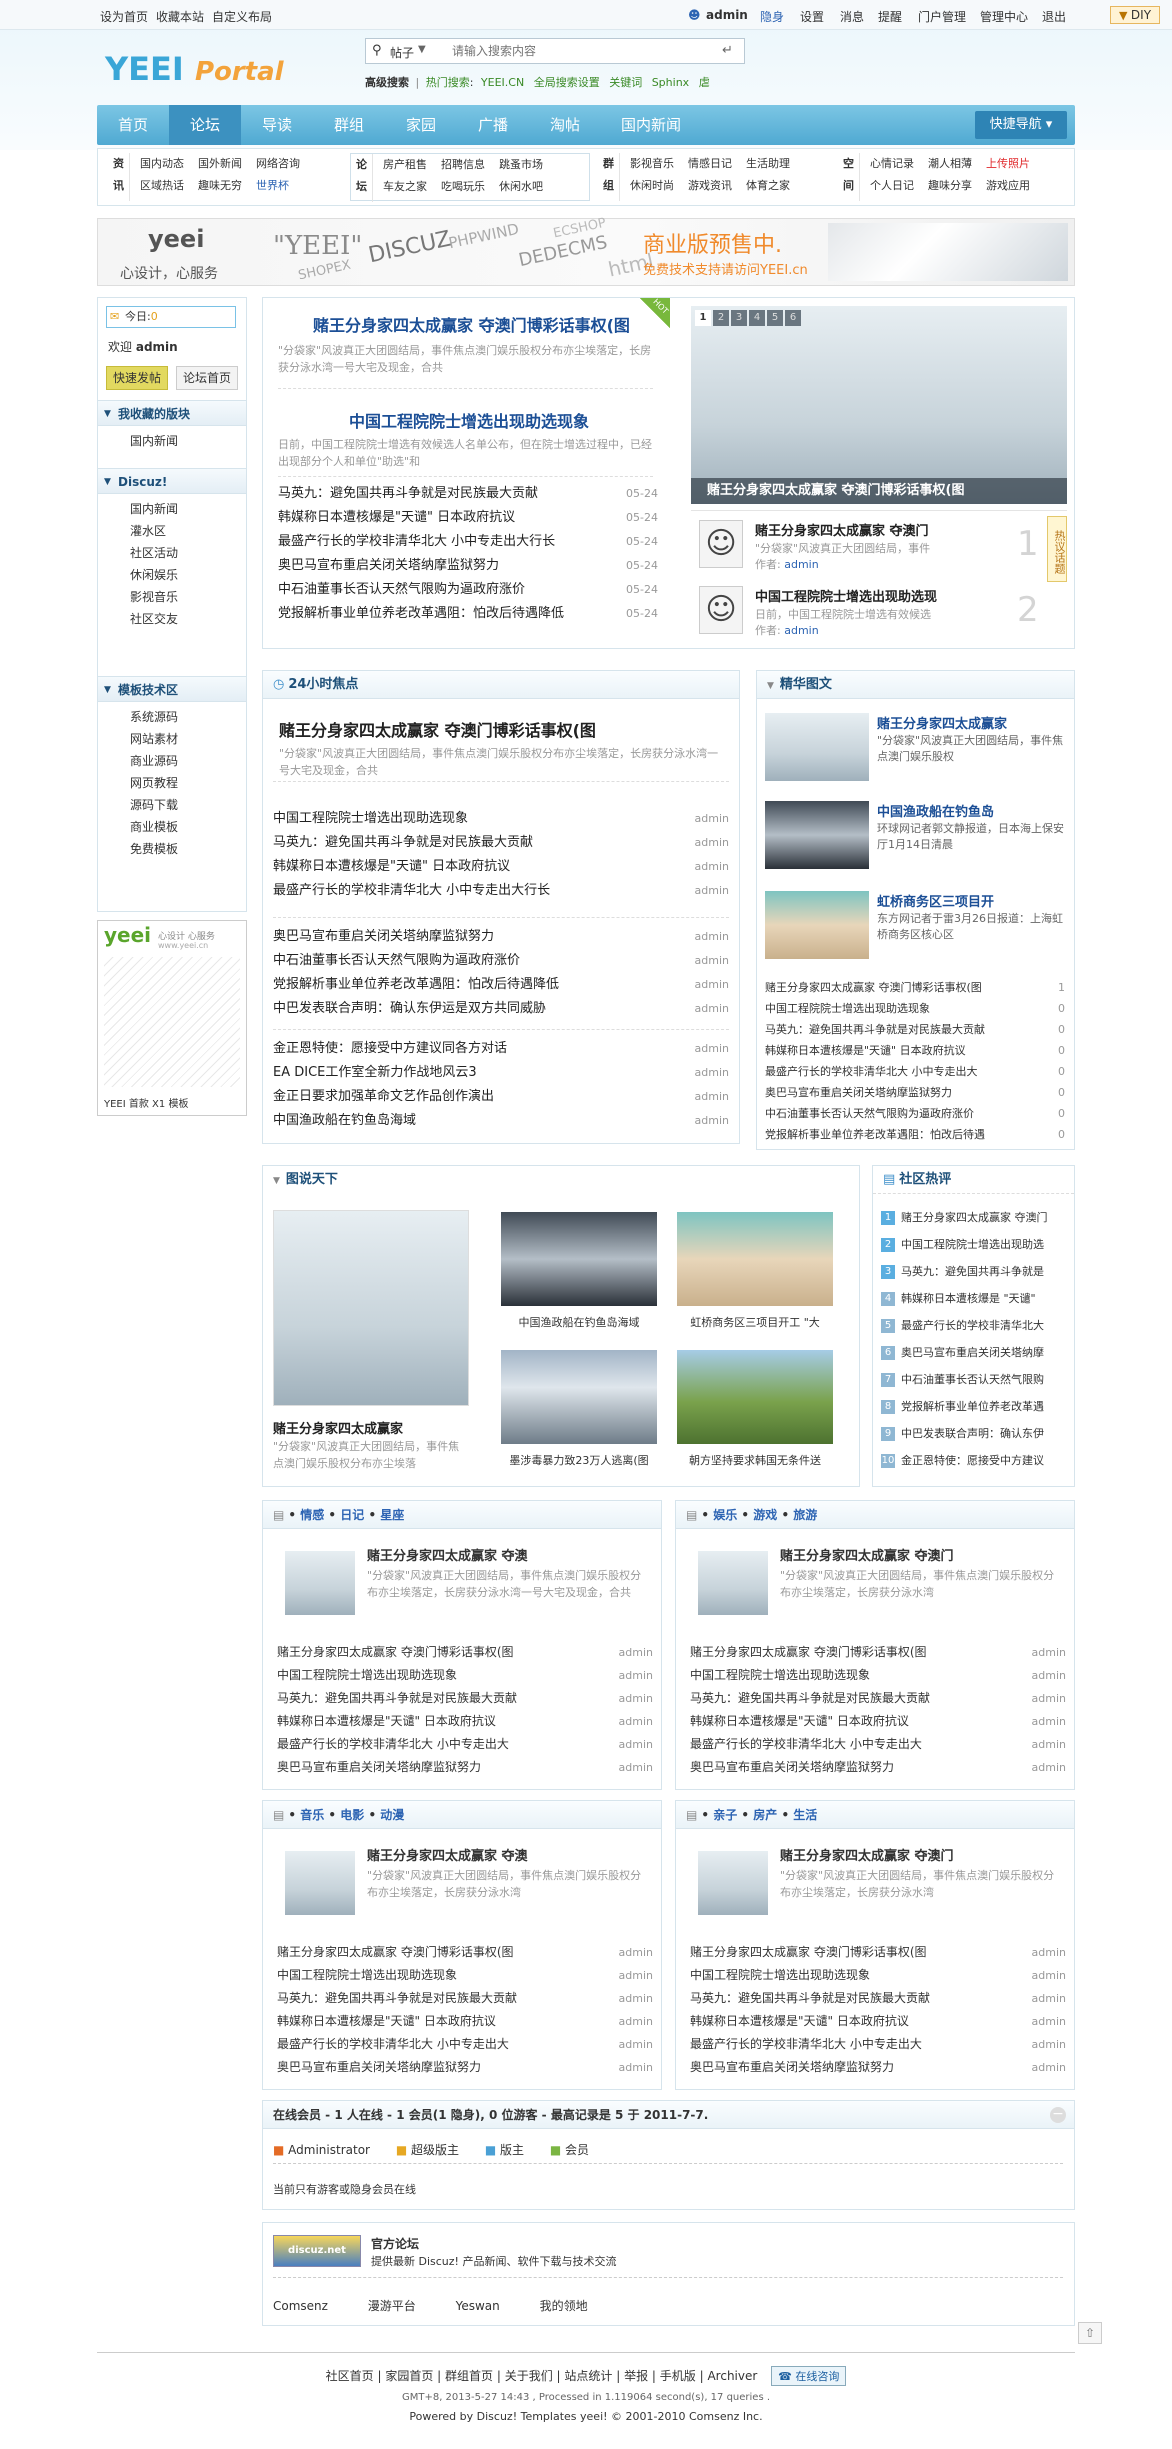 The width and height of the screenshot is (1172, 2449). Describe the element at coordinates (501, 985) in the screenshot. I see `list-item: 党报解析事业单位养老改革遇阻：怕改后待遇降低 admin` at that location.